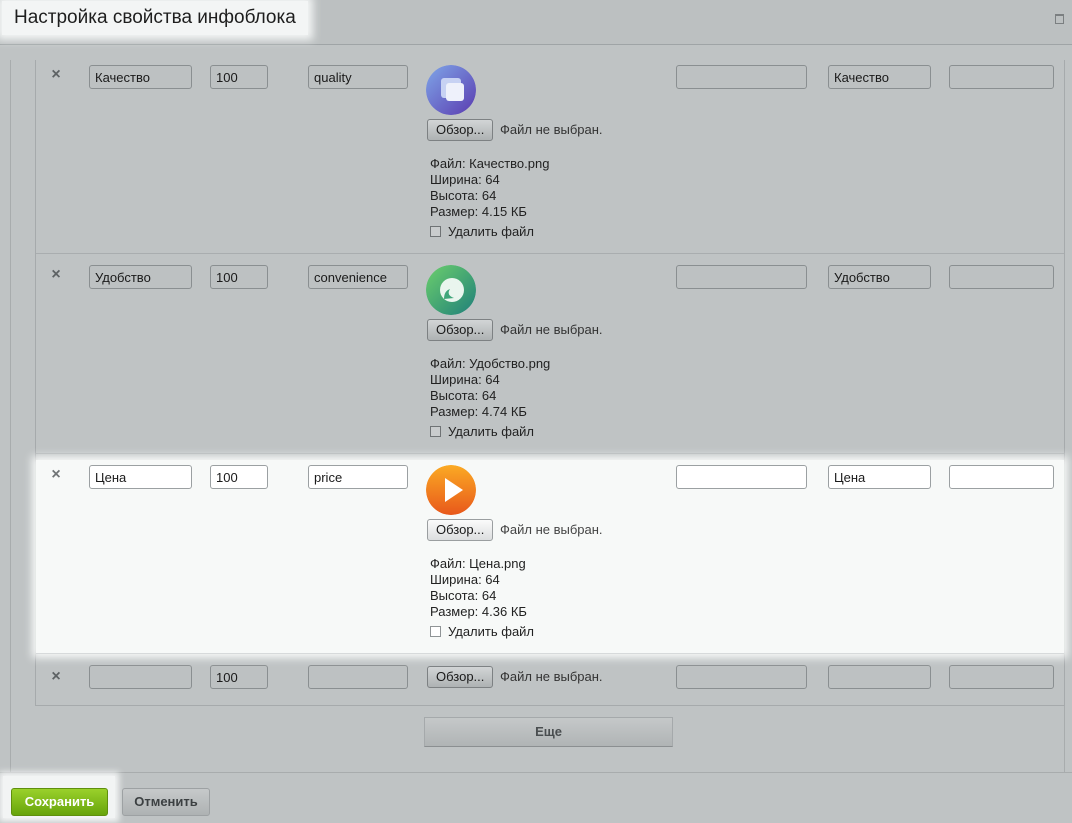 The image size is (1072, 823). What do you see at coordinates (155, 18) in the screenshot?
I see `dialog-title: Настройка свойства инфоблока` at bounding box center [155, 18].